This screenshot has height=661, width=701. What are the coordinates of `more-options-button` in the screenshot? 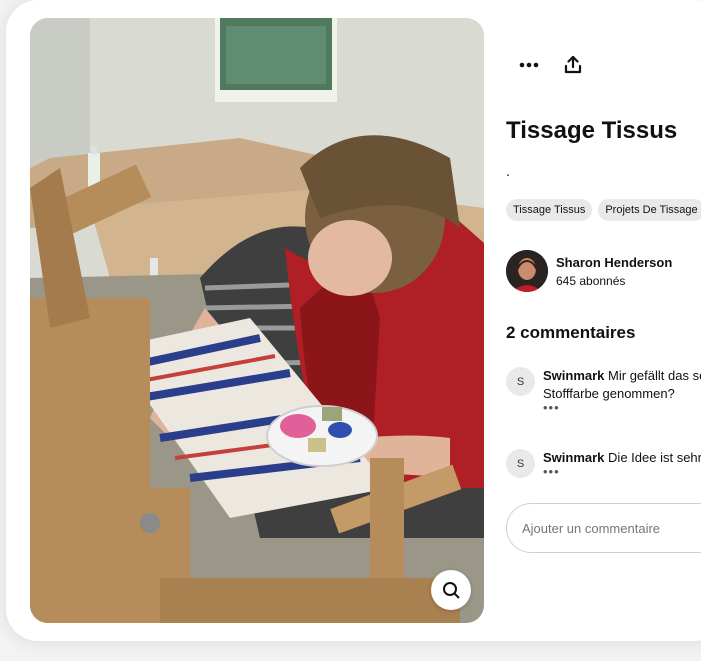 It's located at (529, 65).